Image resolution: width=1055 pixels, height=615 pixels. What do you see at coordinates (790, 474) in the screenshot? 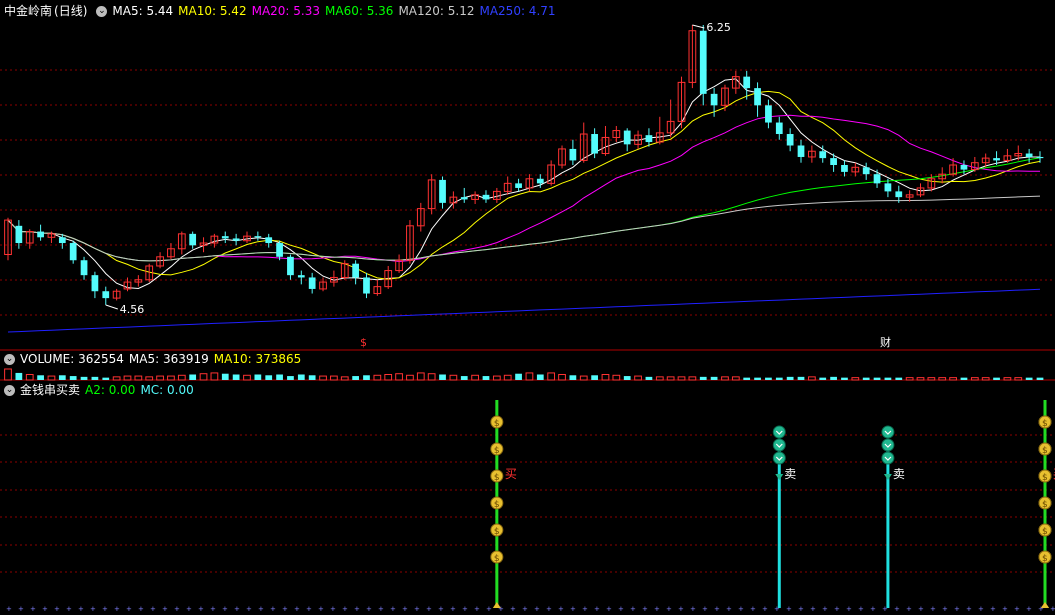
I see `sell-label: 卖` at bounding box center [790, 474].